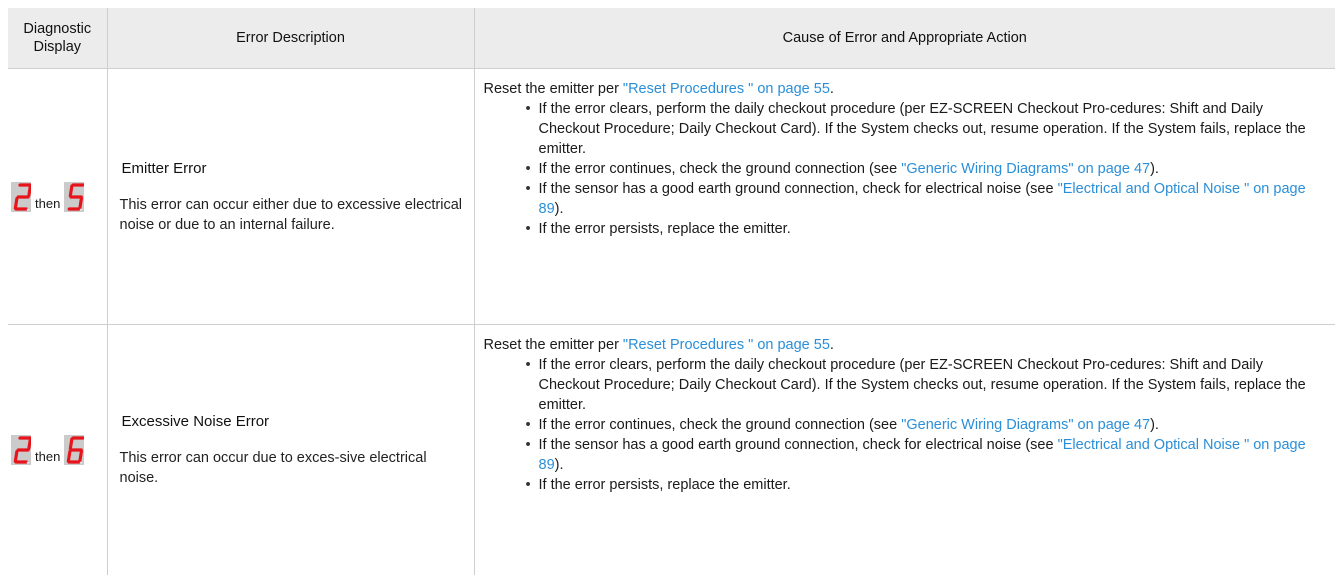 The height and width of the screenshot is (575, 1335). What do you see at coordinates (293, 422) in the screenshot?
I see `error-title: Excessive Noise Error` at bounding box center [293, 422].